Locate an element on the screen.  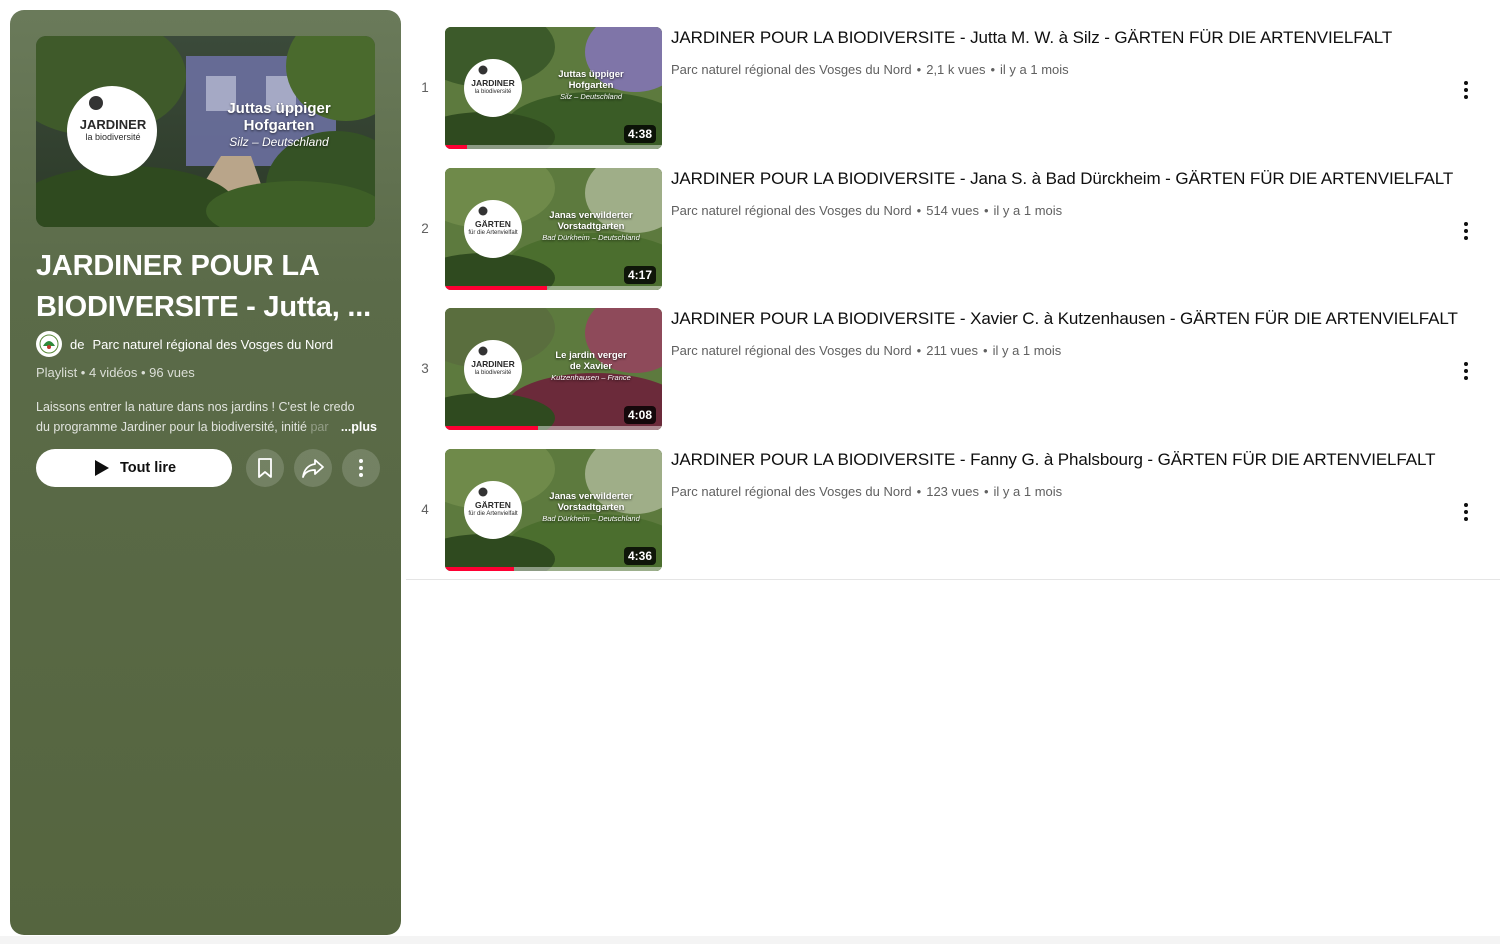
video-index: 1 is located at coordinates (425, 87).